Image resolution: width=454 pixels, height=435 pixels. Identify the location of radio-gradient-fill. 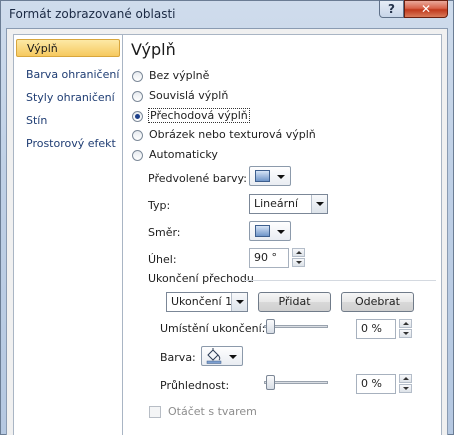
(137, 116).